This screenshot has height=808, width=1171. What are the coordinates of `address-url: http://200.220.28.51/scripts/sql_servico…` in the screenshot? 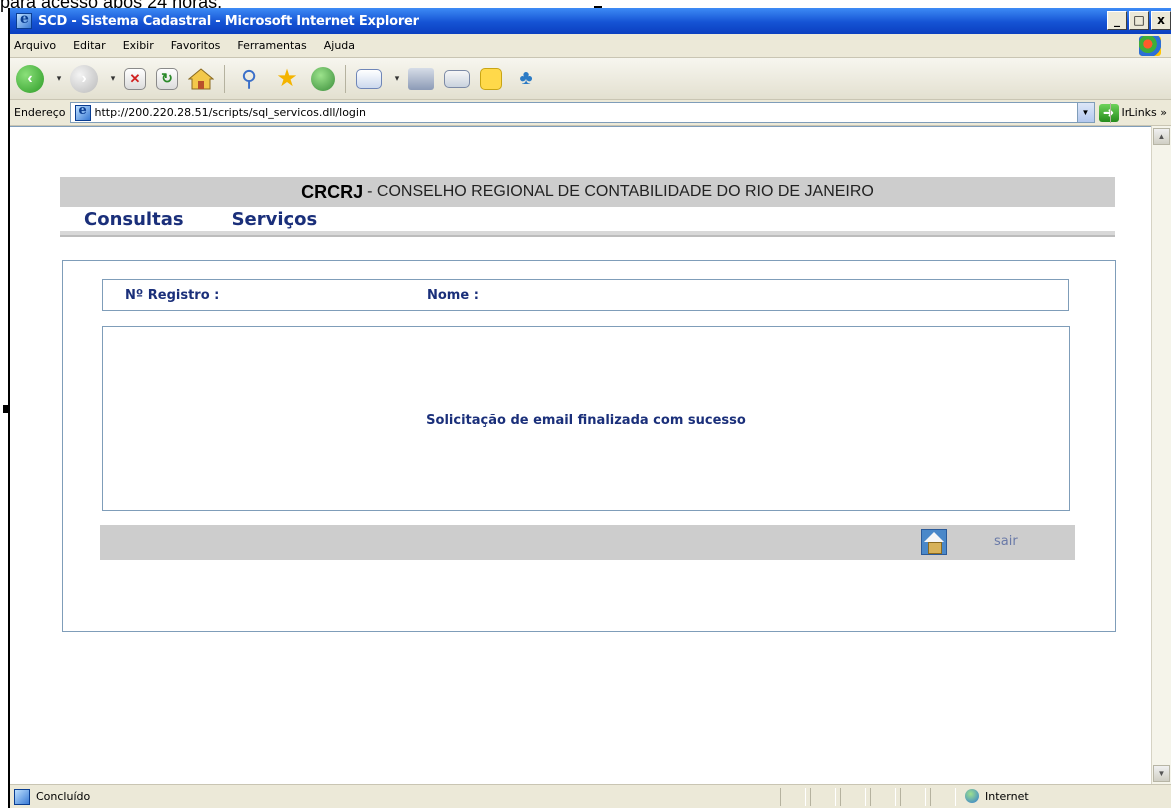 It's located at (230, 112).